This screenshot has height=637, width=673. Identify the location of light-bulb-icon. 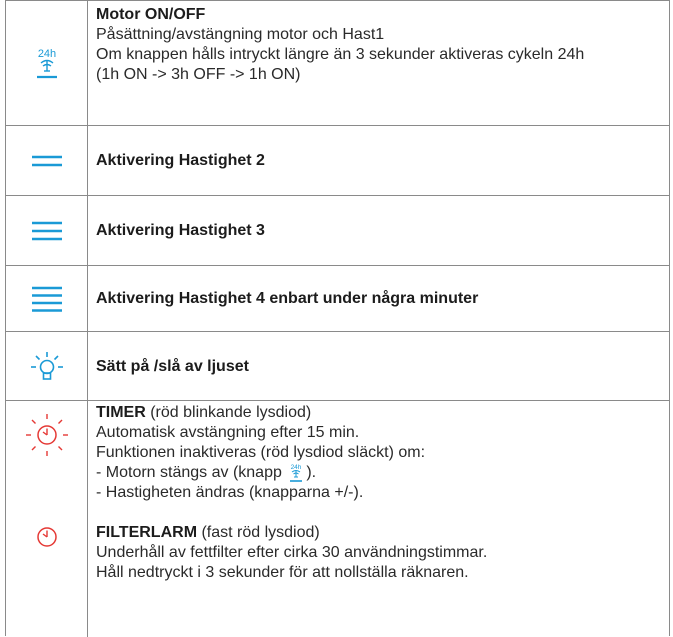
(46, 366).